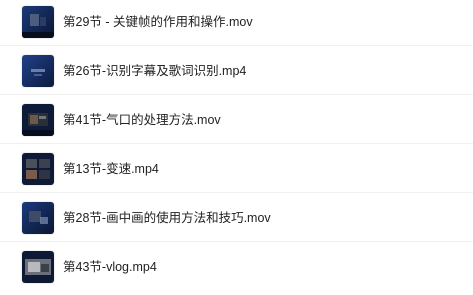  What do you see at coordinates (142, 120) in the screenshot?
I see `file-name: 第41节-气口的处理方法.mov` at bounding box center [142, 120].